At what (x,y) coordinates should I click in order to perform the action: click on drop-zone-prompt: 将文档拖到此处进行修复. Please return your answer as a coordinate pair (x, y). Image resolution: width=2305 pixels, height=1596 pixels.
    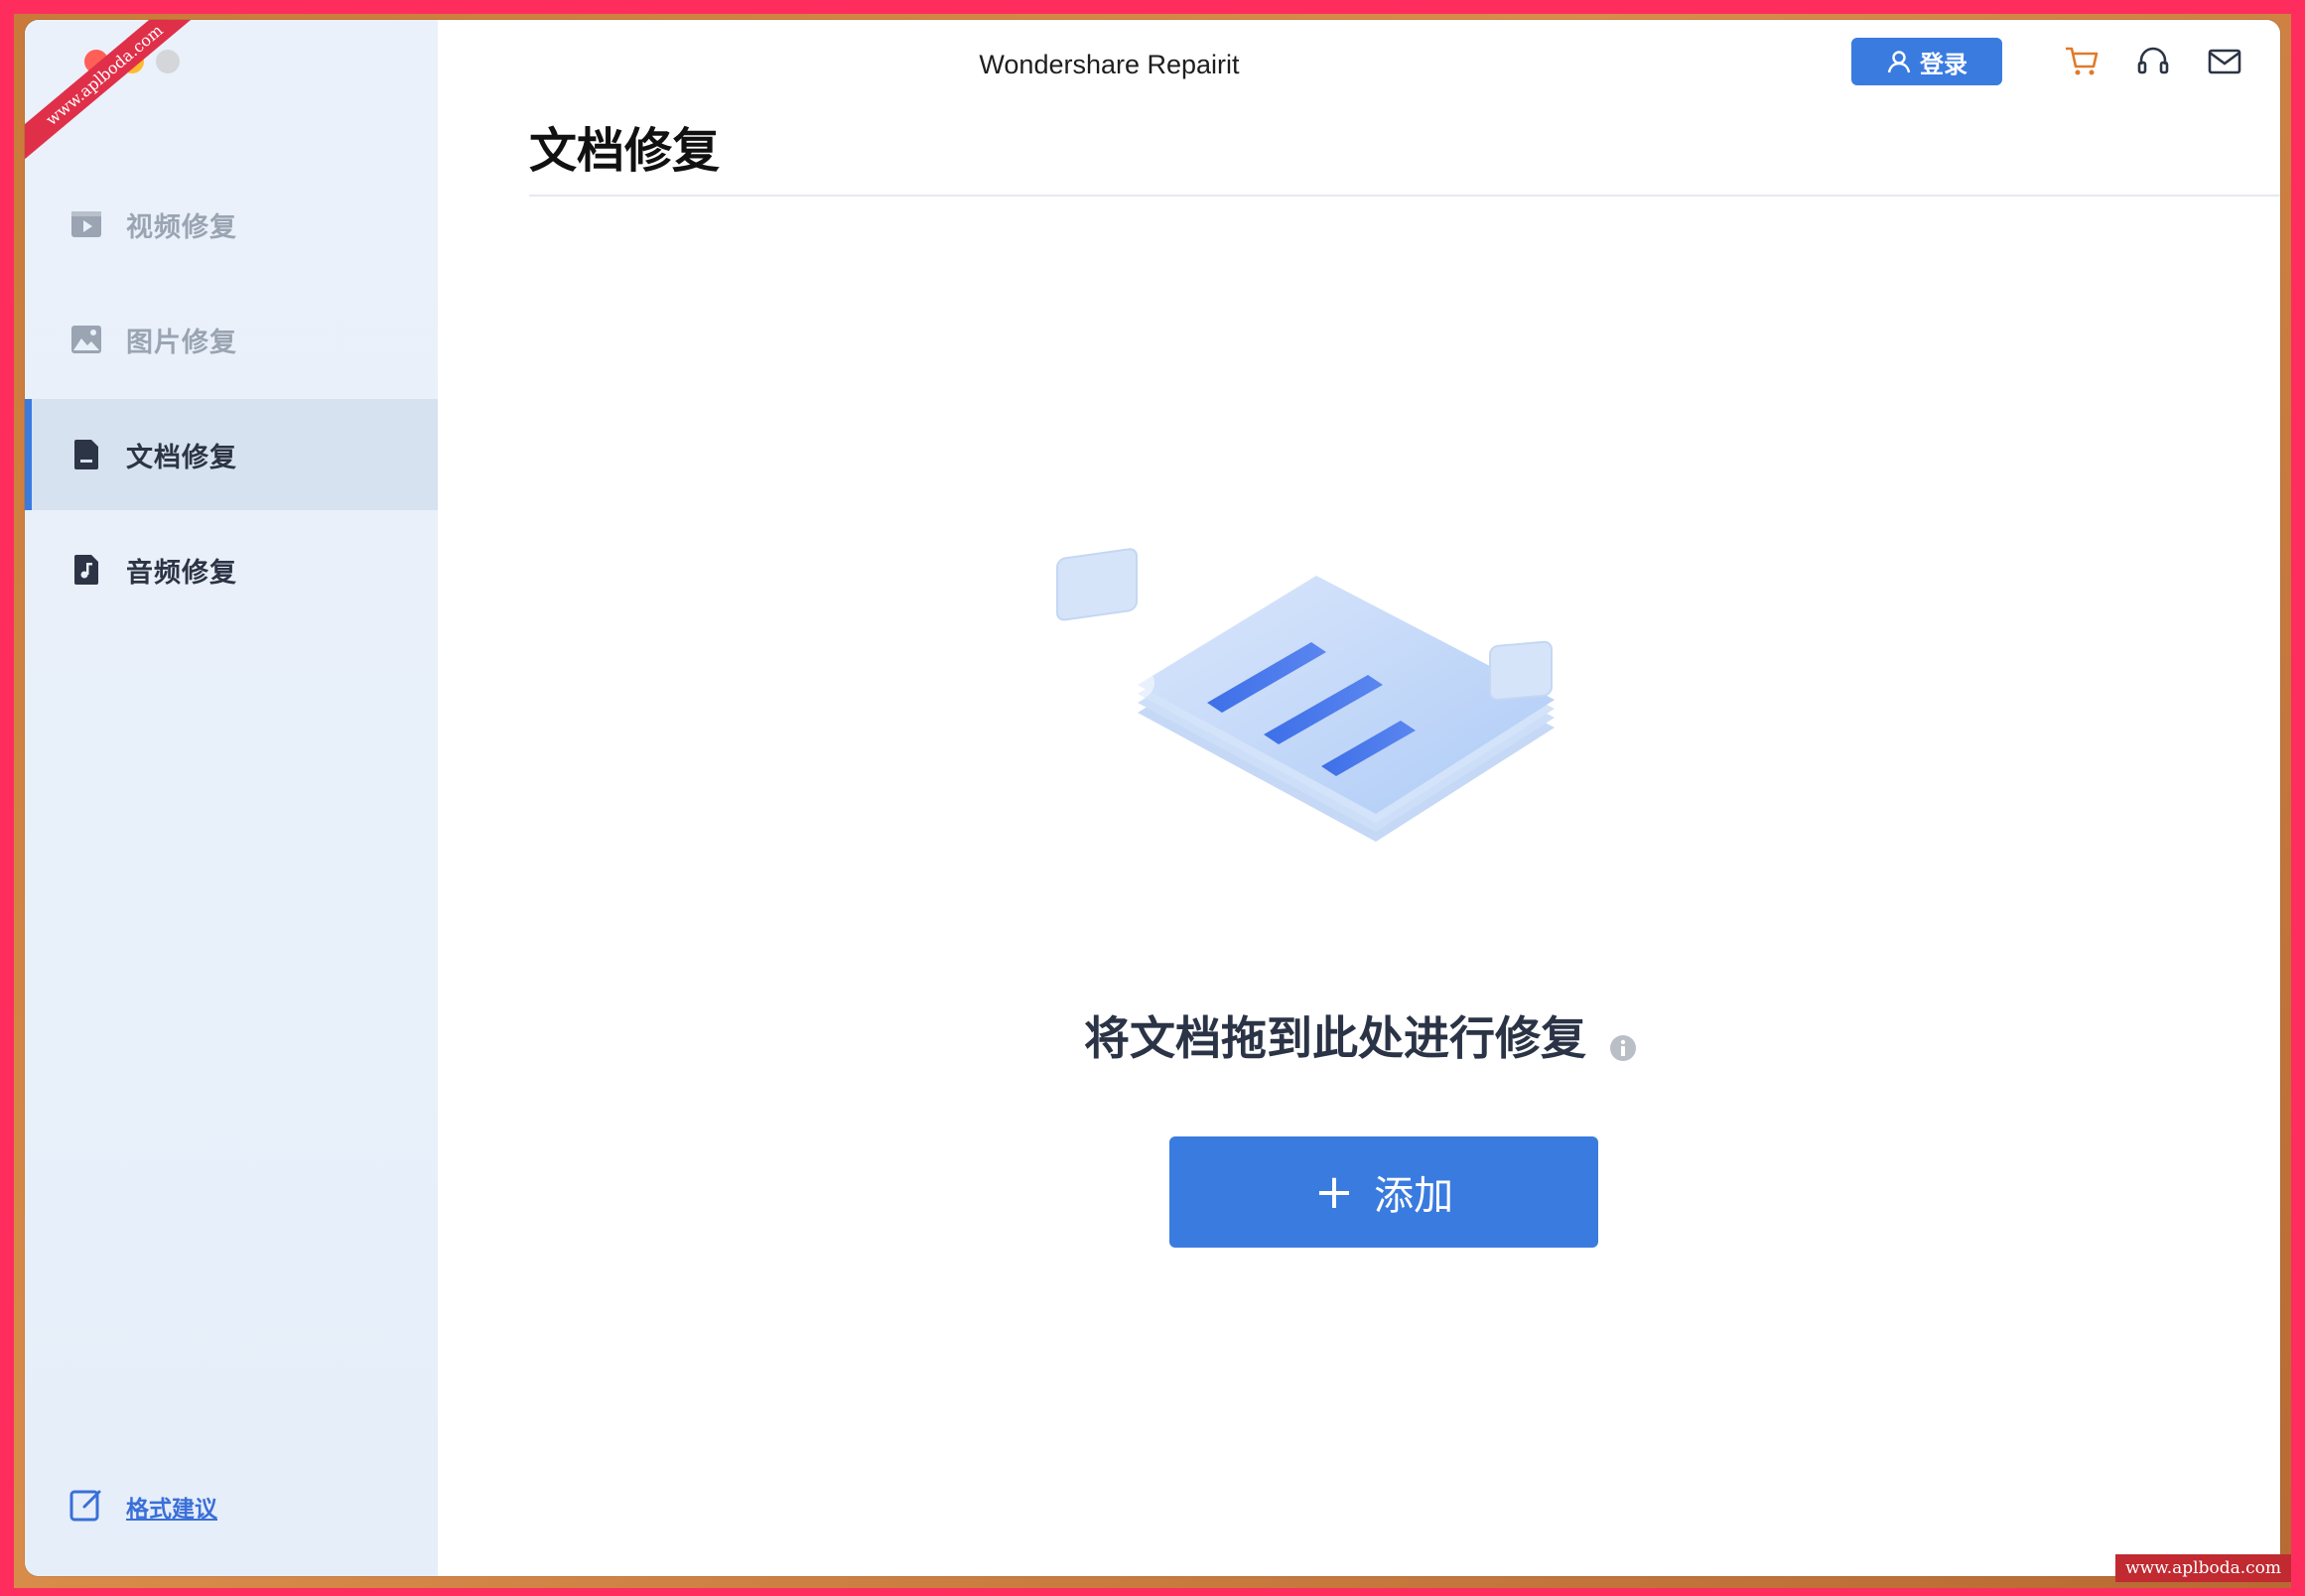
    Looking at the image, I should click on (1359, 1035).